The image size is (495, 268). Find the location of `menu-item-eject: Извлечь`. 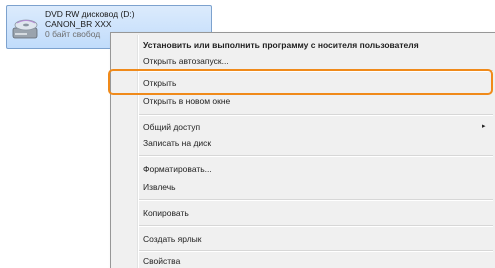

menu-item-eject: Извлечь is located at coordinates (159, 187).